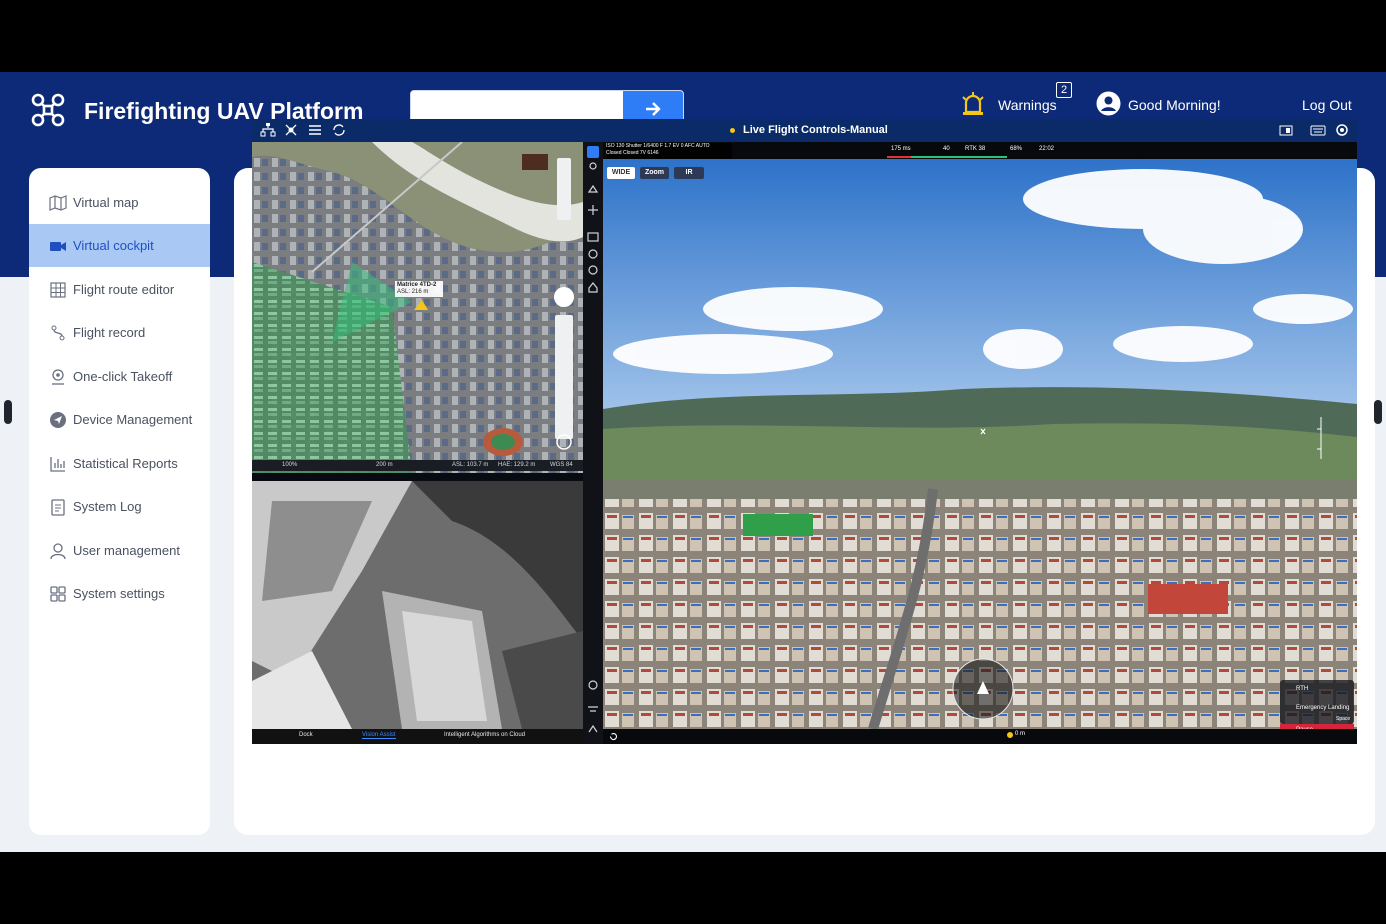  Describe the element at coordinates (1174, 105) in the screenshot. I see `greeting-text: Good Morning!` at that location.